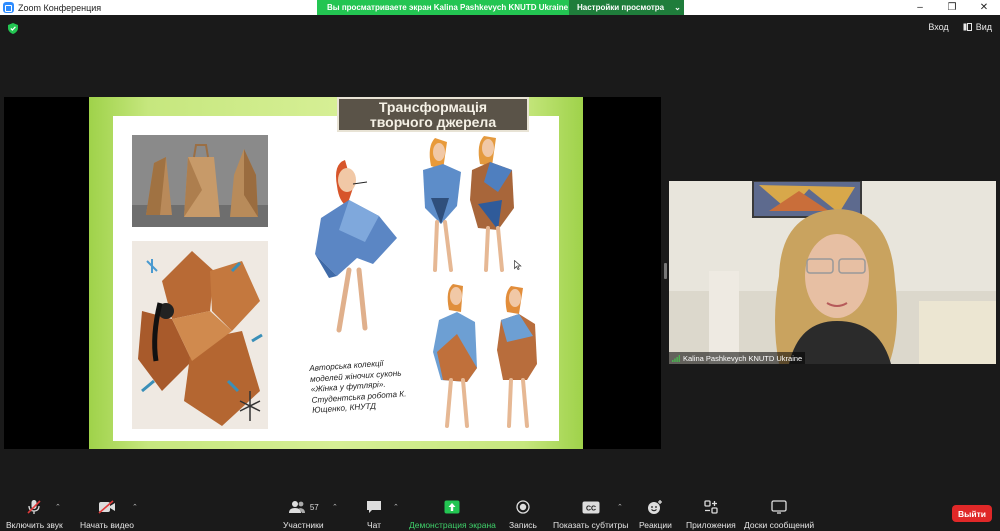 The width and height of the screenshot is (1000, 531). I want to click on view-icon, so click(967, 27).